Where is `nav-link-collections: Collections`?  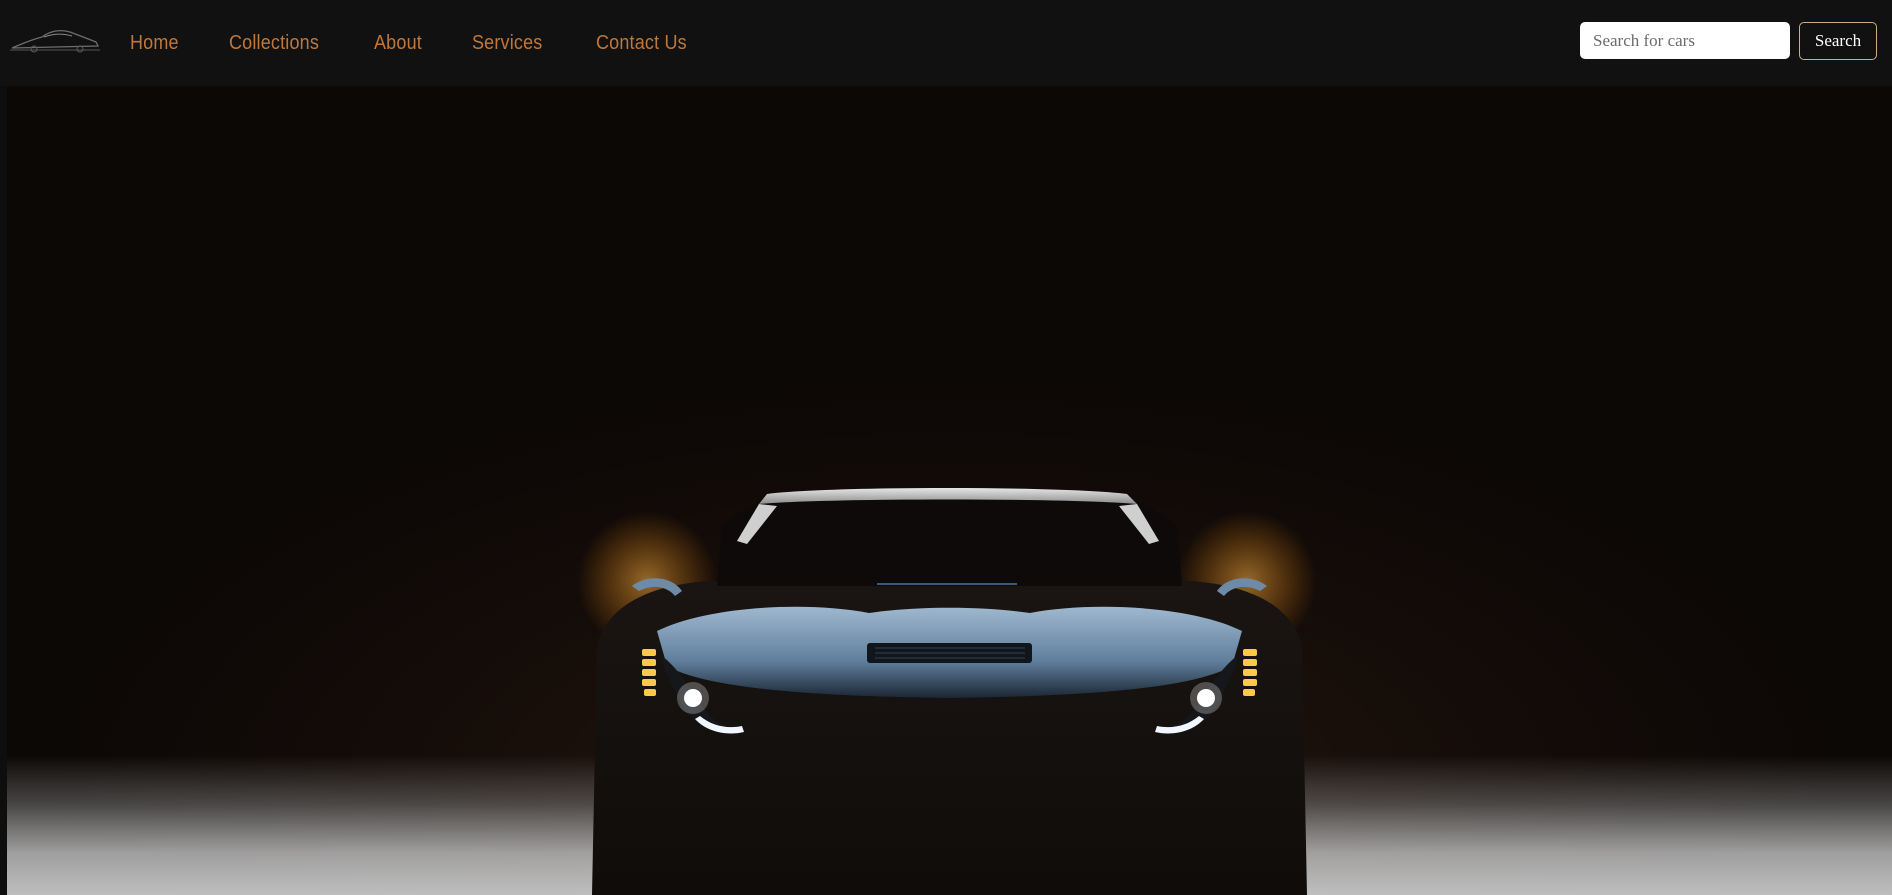
nav-link-collections: Collections is located at coordinates (274, 43).